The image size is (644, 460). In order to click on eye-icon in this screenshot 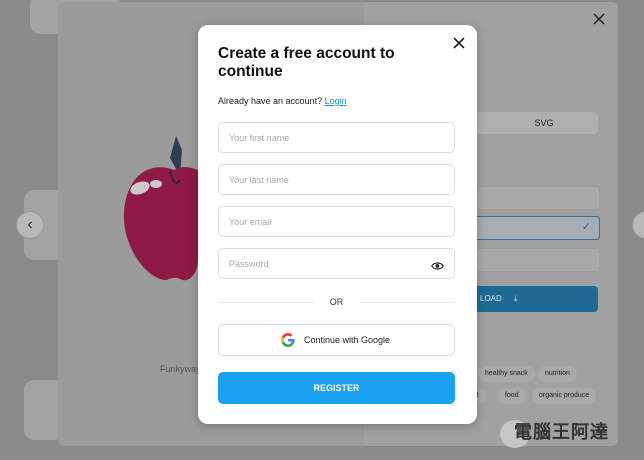, I will do `click(437, 266)`.